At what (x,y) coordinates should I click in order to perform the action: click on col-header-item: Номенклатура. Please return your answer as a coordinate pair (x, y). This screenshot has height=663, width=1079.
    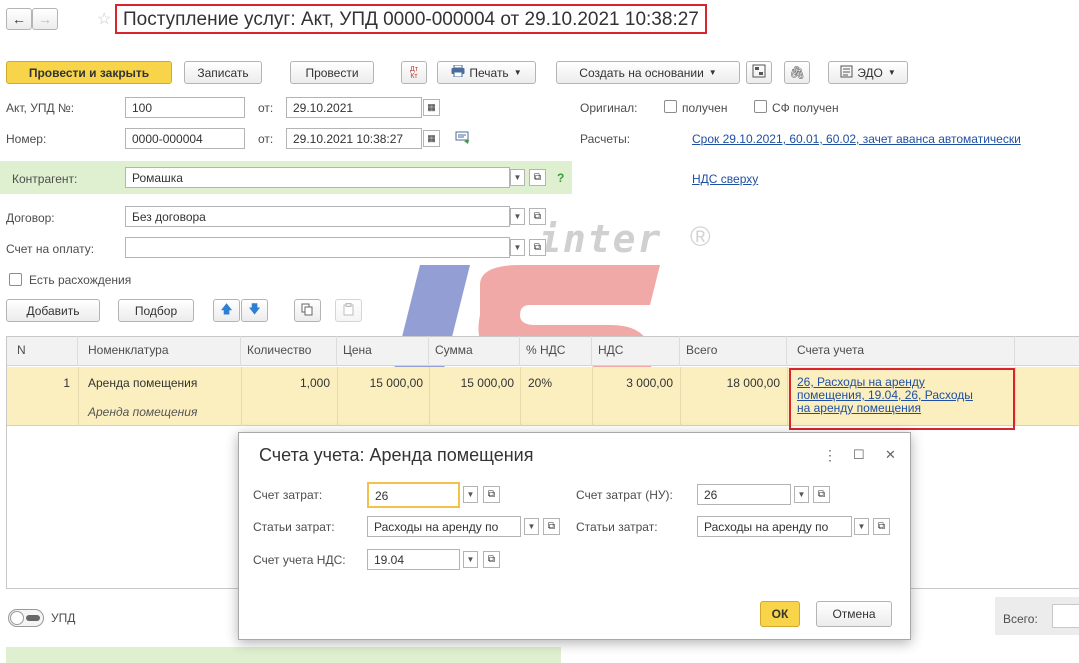
    Looking at the image, I should click on (159, 351).